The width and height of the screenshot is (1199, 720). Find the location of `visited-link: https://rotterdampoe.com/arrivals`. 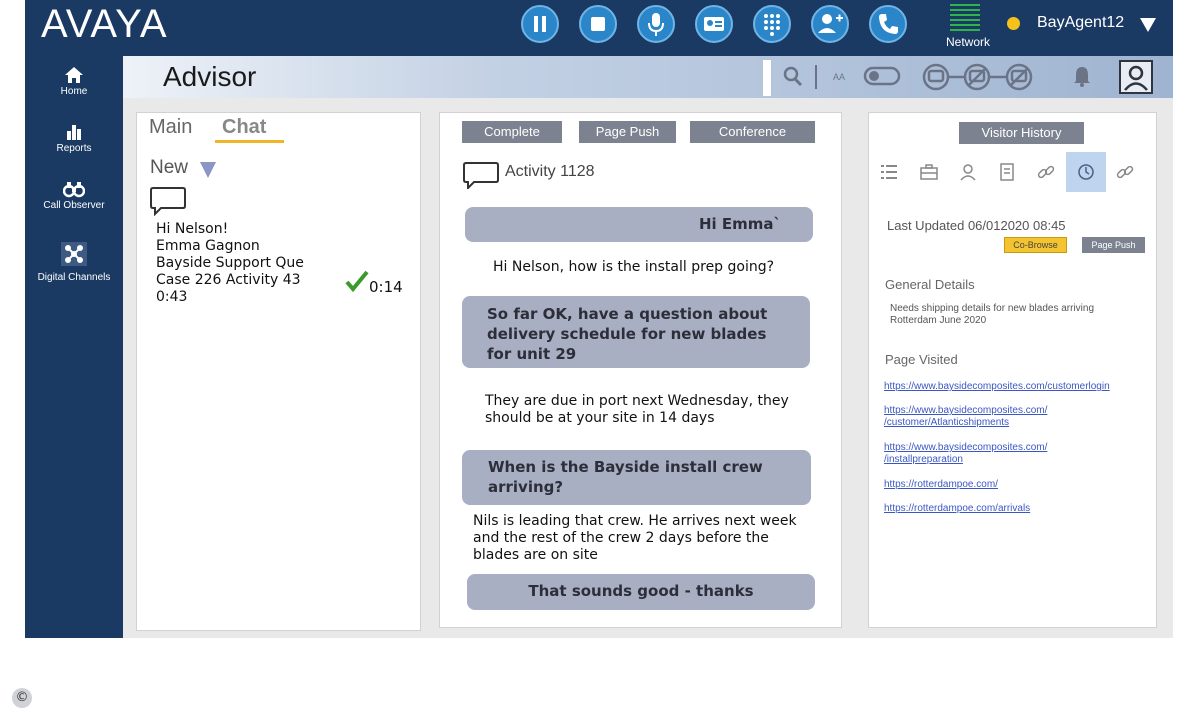

visited-link: https://rotterdampoe.com/arrivals is located at coordinates (957, 509).